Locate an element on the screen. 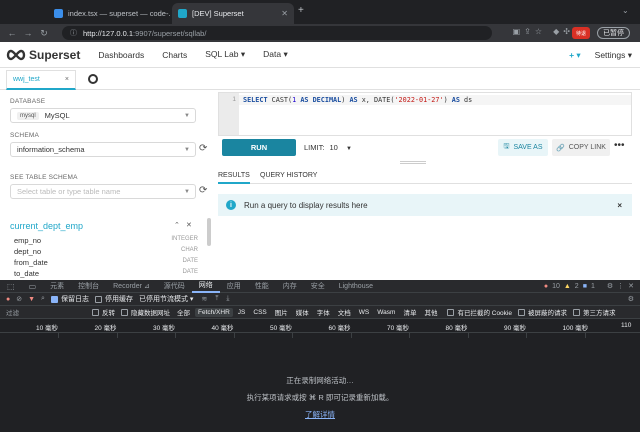 The image size is (640, 432). download-icon: ⤓ is located at coordinates (227, 299).